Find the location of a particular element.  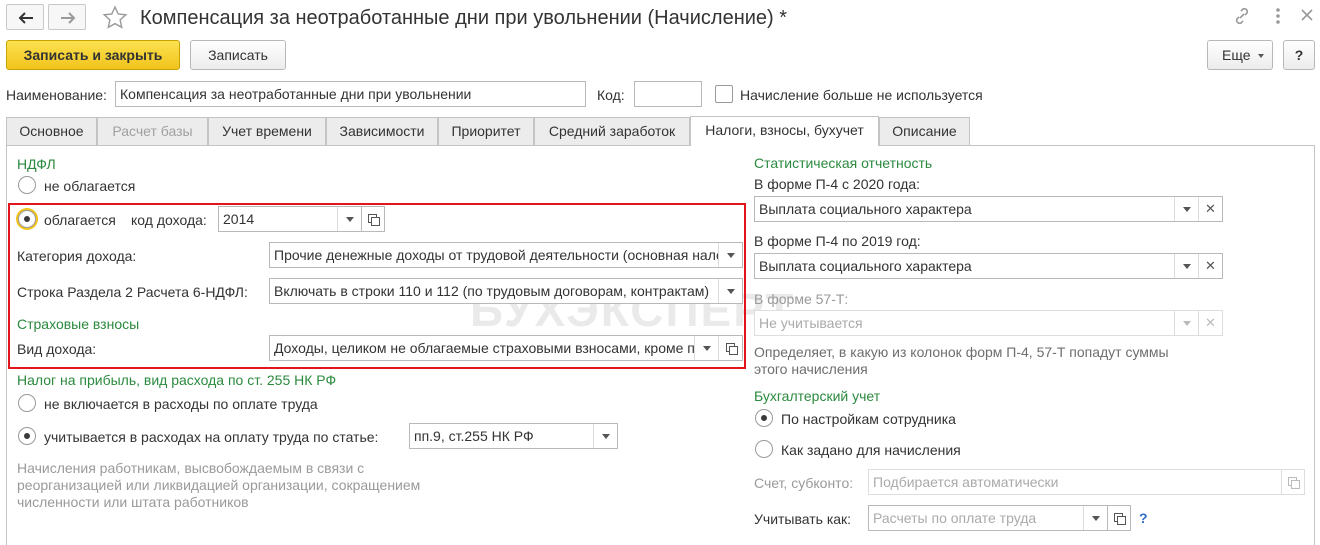

accounting-section-title: Бухгалтерский учет is located at coordinates (817, 396).